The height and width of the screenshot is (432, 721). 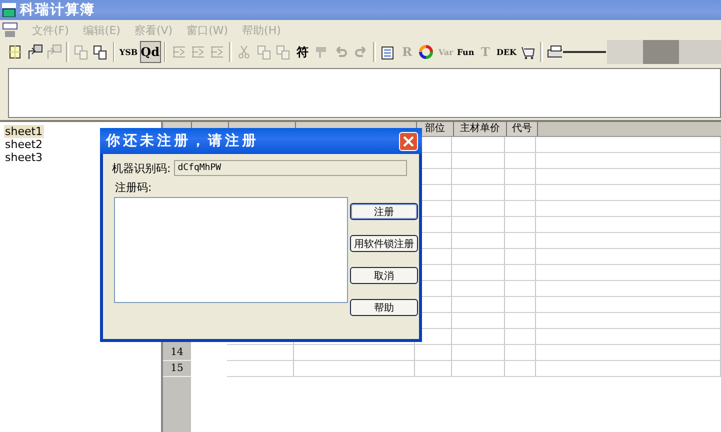 I want to click on close-icon, so click(x=408, y=141).